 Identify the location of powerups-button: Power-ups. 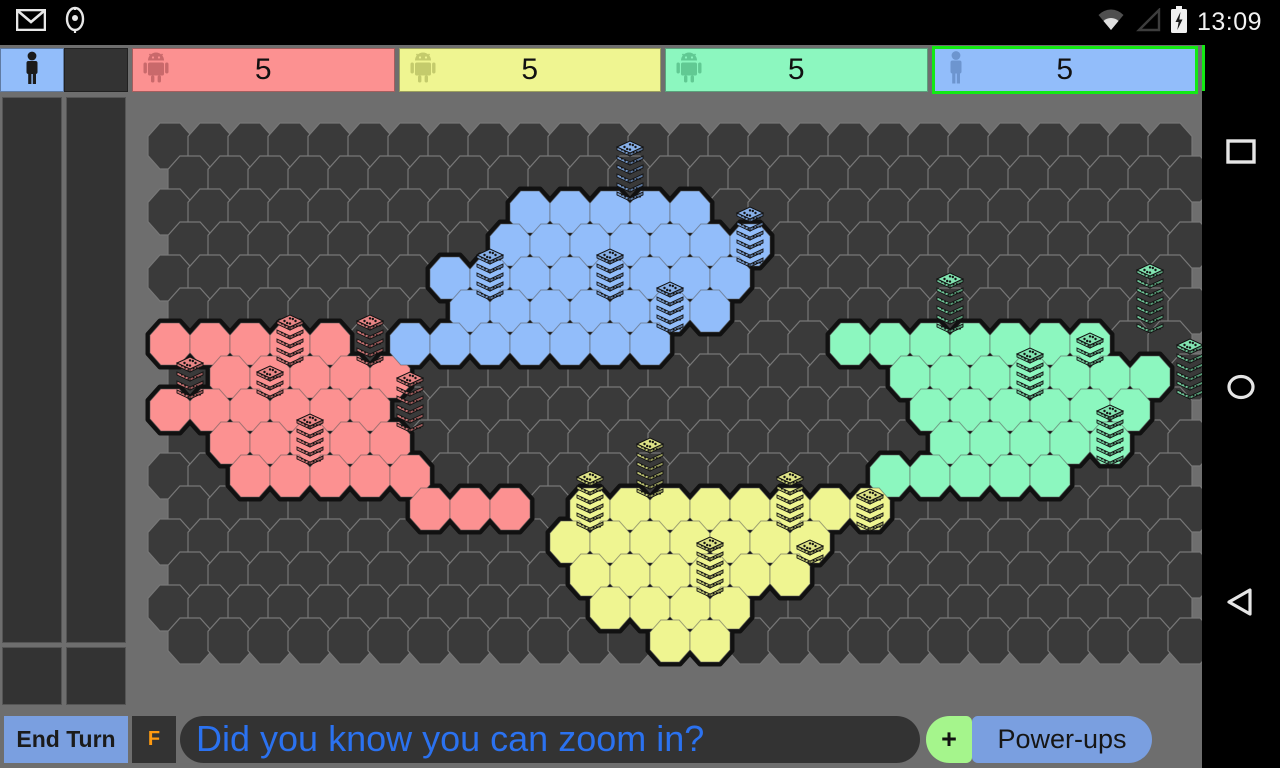
(1062, 739).